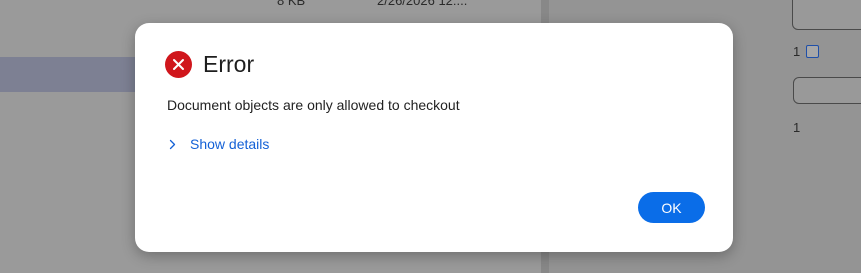 The width and height of the screenshot is (861, 273). I want to click on property-count-value-2: 1, so click(797, 127).